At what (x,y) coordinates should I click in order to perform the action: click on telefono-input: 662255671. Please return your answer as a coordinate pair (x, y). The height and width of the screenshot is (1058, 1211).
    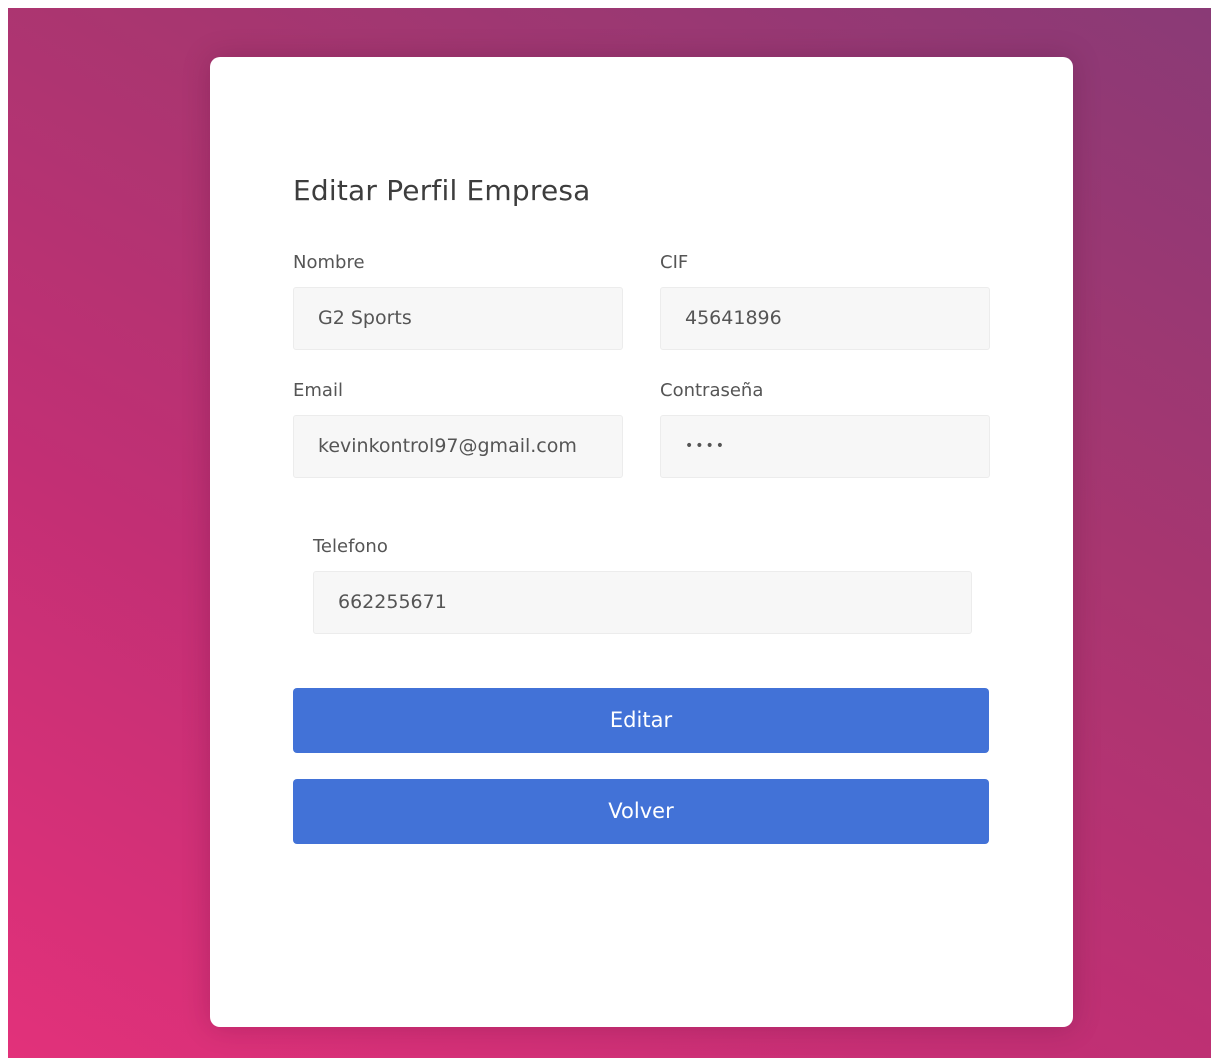
    Looking at the image, I should click on (642, 602).